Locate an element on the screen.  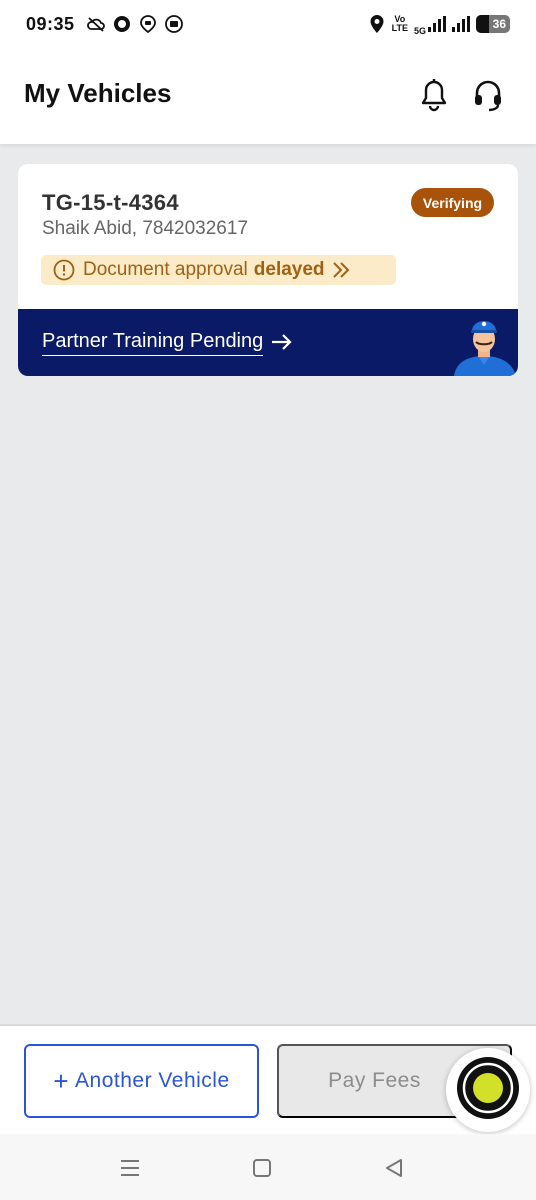
training-link: Partner Training Pending is located at coordinates (153, 343).